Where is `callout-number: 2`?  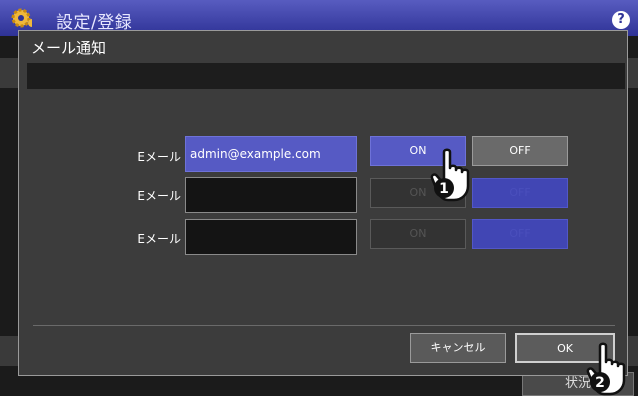 callout-number: 2 is located at coordinates (600, 383).